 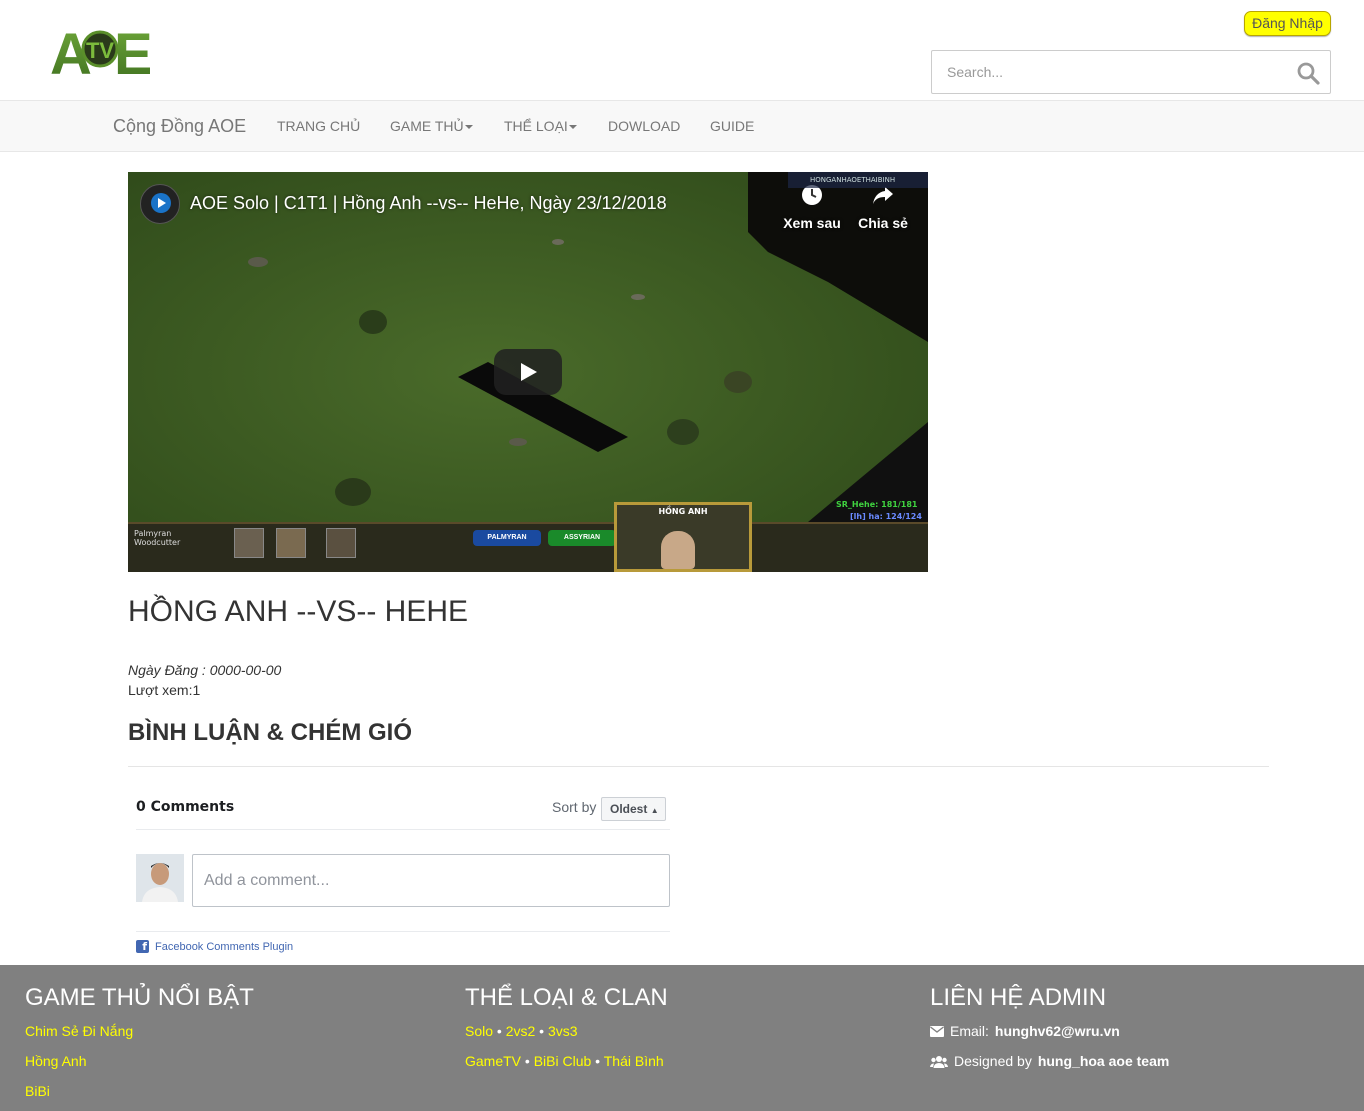 I want to click on footer-clan-row: GameTV • BiBi Club • Thái Bình, so click(x=564, y=1061).